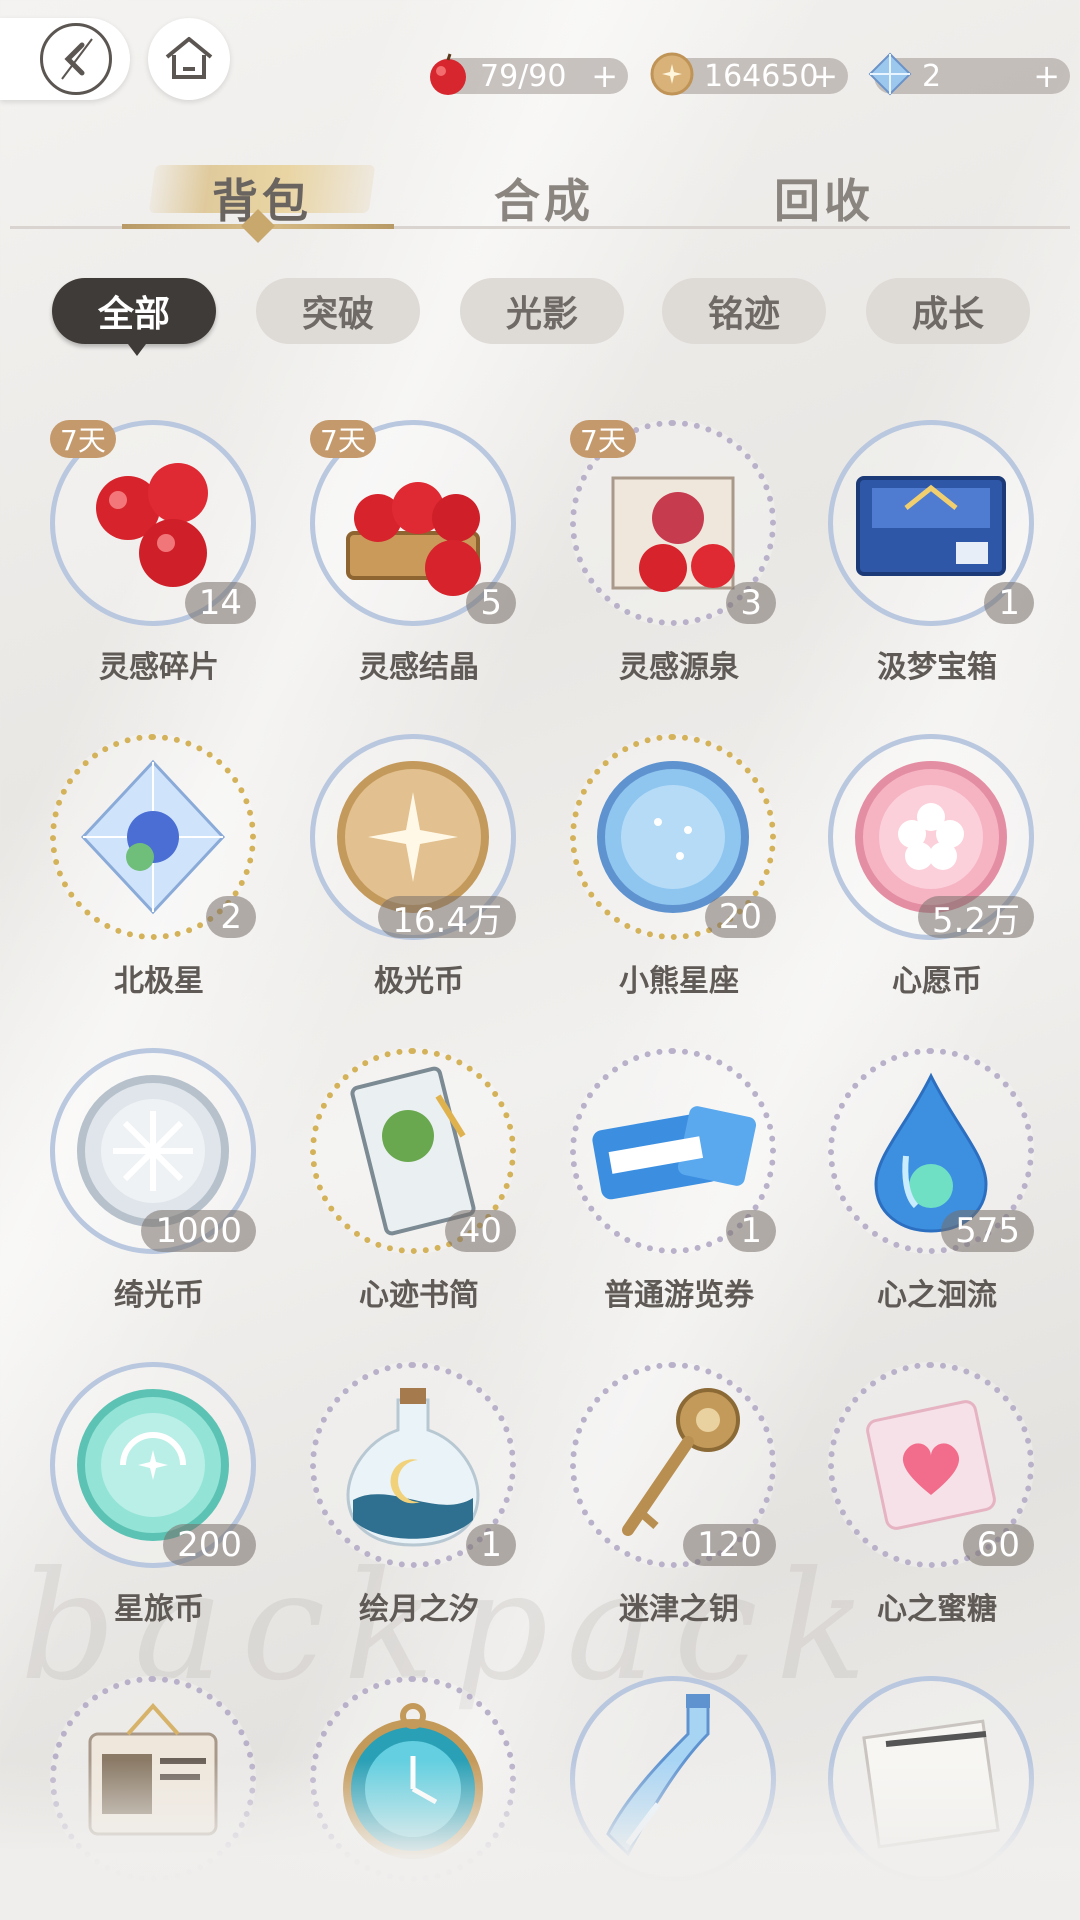  What do you see at coordinates (937, 1609) in the screenshot?
I see `item-name: 心之蜜糖` at bounding box center [937, 1609].